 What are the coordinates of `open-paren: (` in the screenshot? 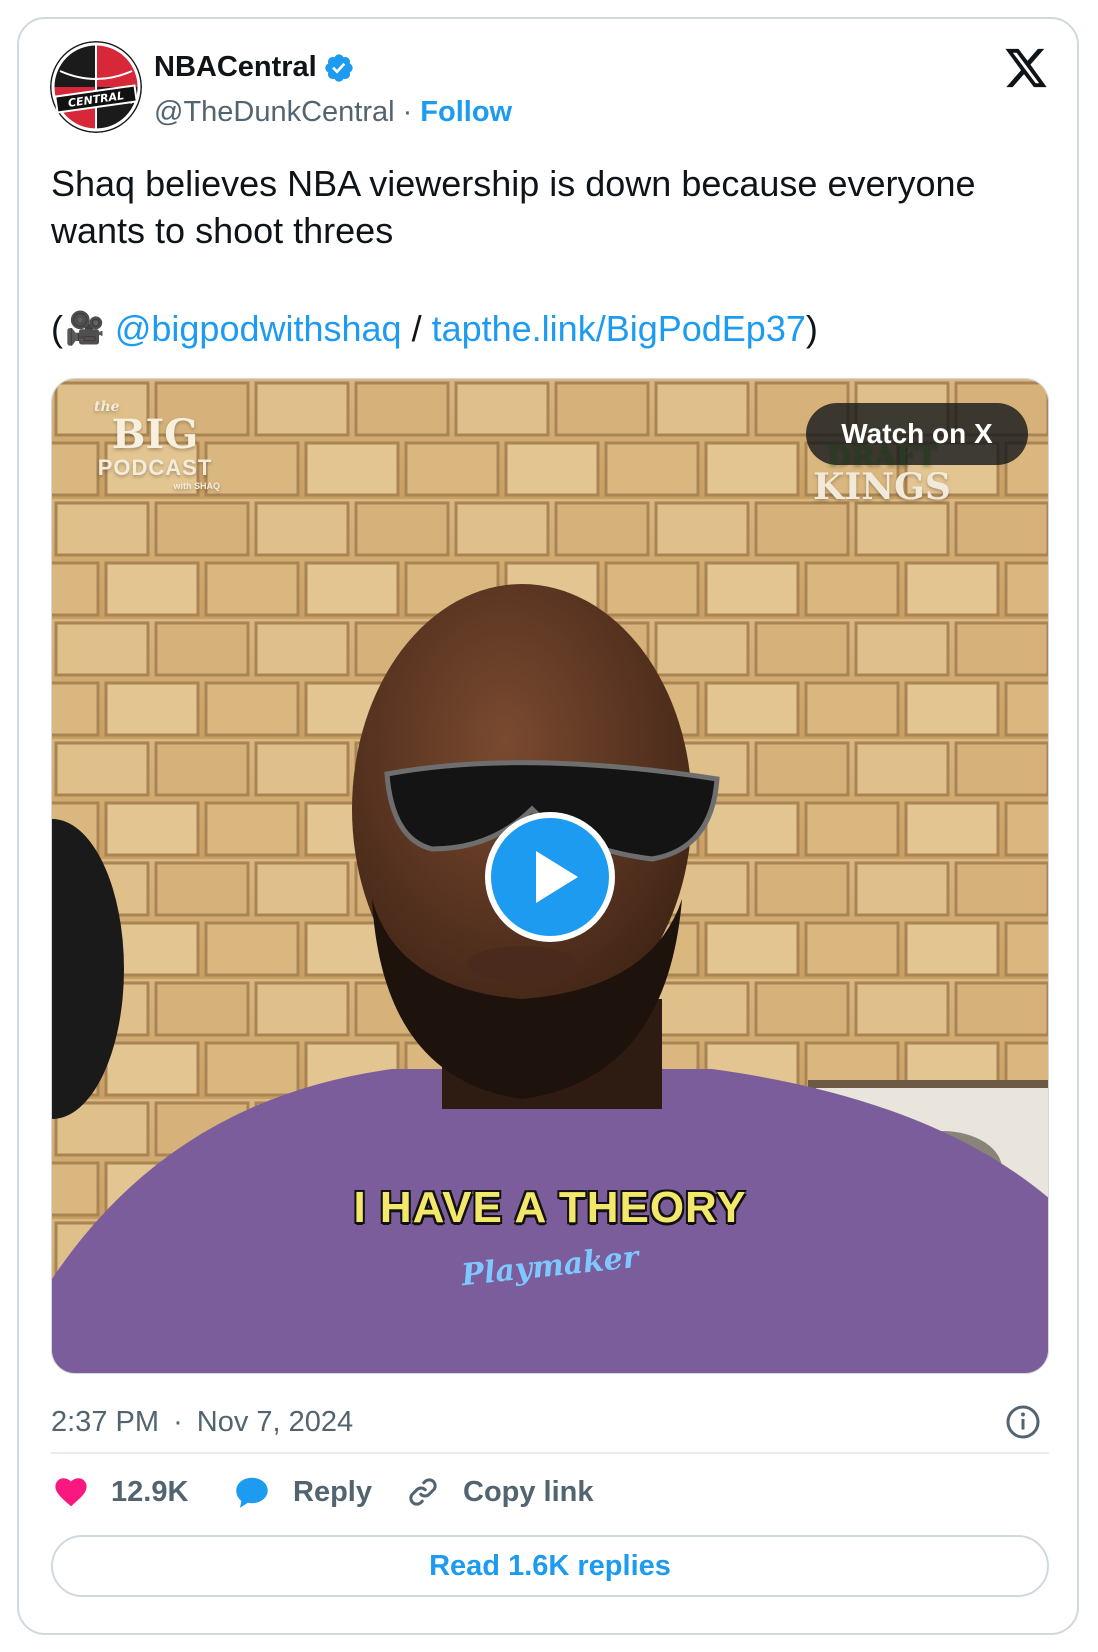 It's located at (57, 328).